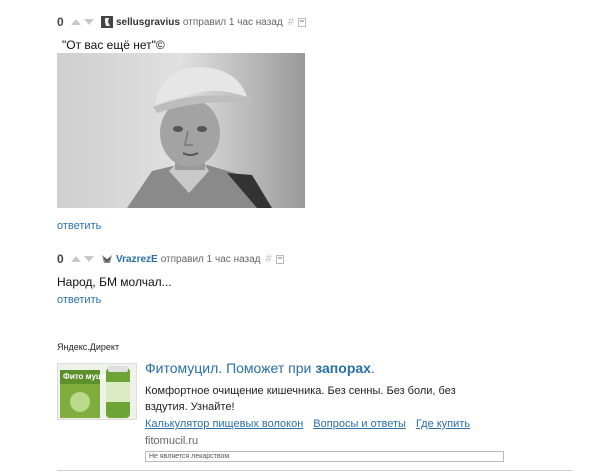  I want to click on comment-image, so click(181, 130).